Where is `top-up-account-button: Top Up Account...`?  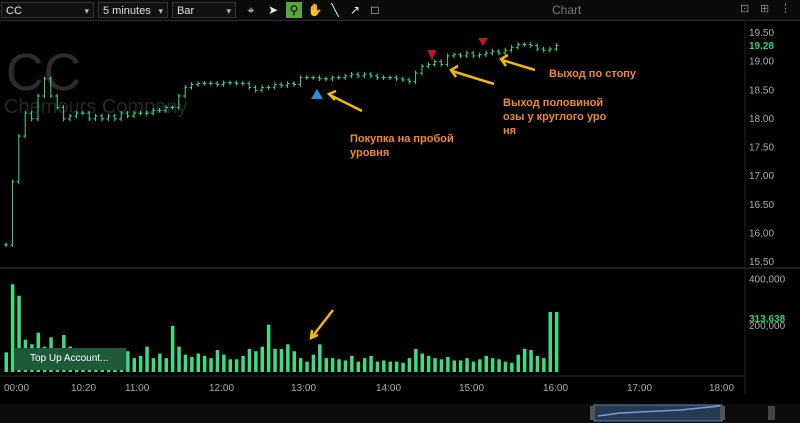
top-up-account-button: Top Up Account... is located at coordinates (70, 359).